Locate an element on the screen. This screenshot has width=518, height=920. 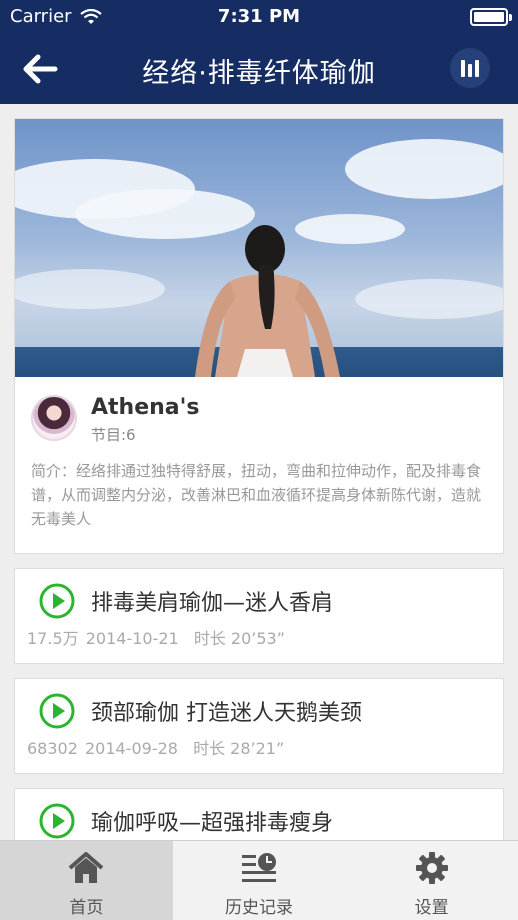
now-playing-button is located at coordinates (470, 68).